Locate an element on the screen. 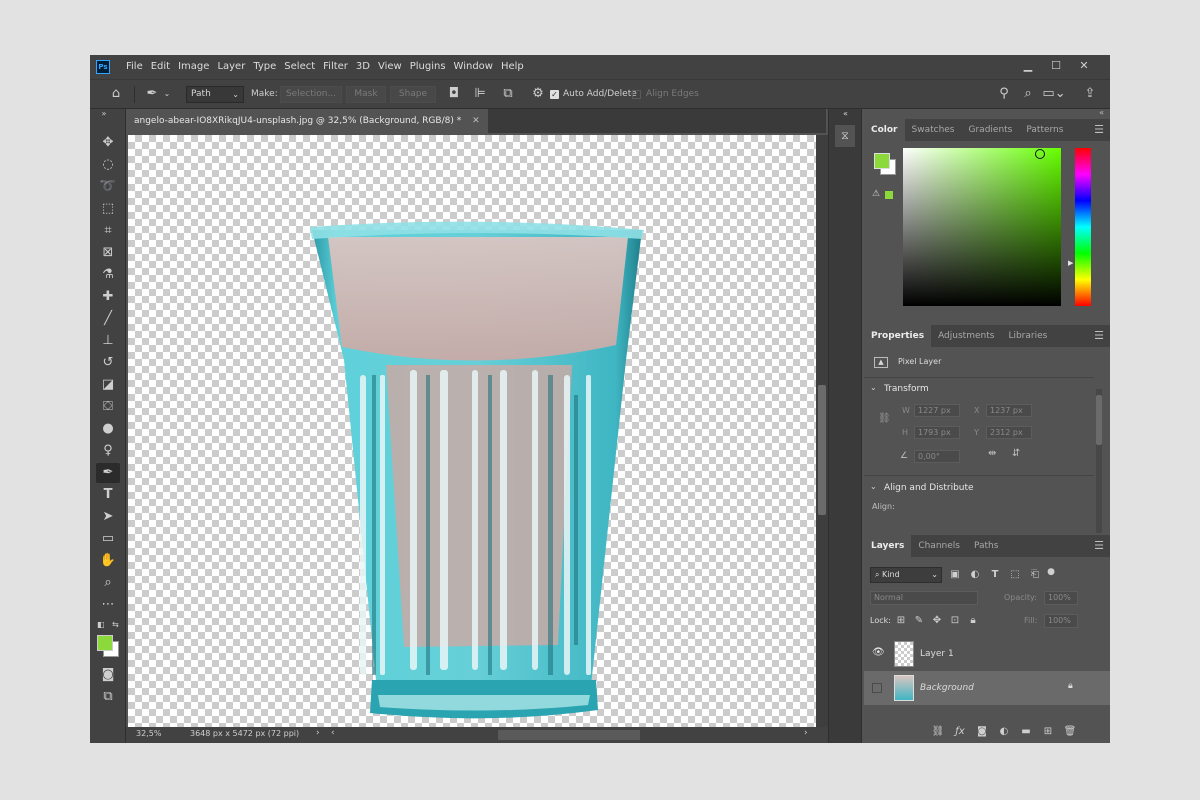 This screenshot has width=1200, height=800. more-tools-icon: ⋯ is located at coordinates (108, 605).